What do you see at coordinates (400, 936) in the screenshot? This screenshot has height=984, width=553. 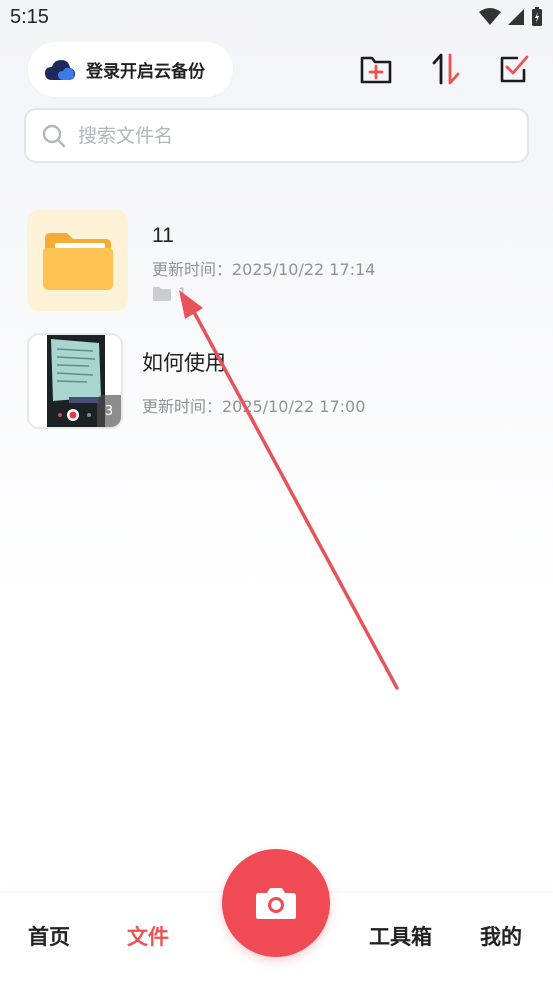 I see `nav-toolbox: 工具箱` at bounding box center [400, 936].